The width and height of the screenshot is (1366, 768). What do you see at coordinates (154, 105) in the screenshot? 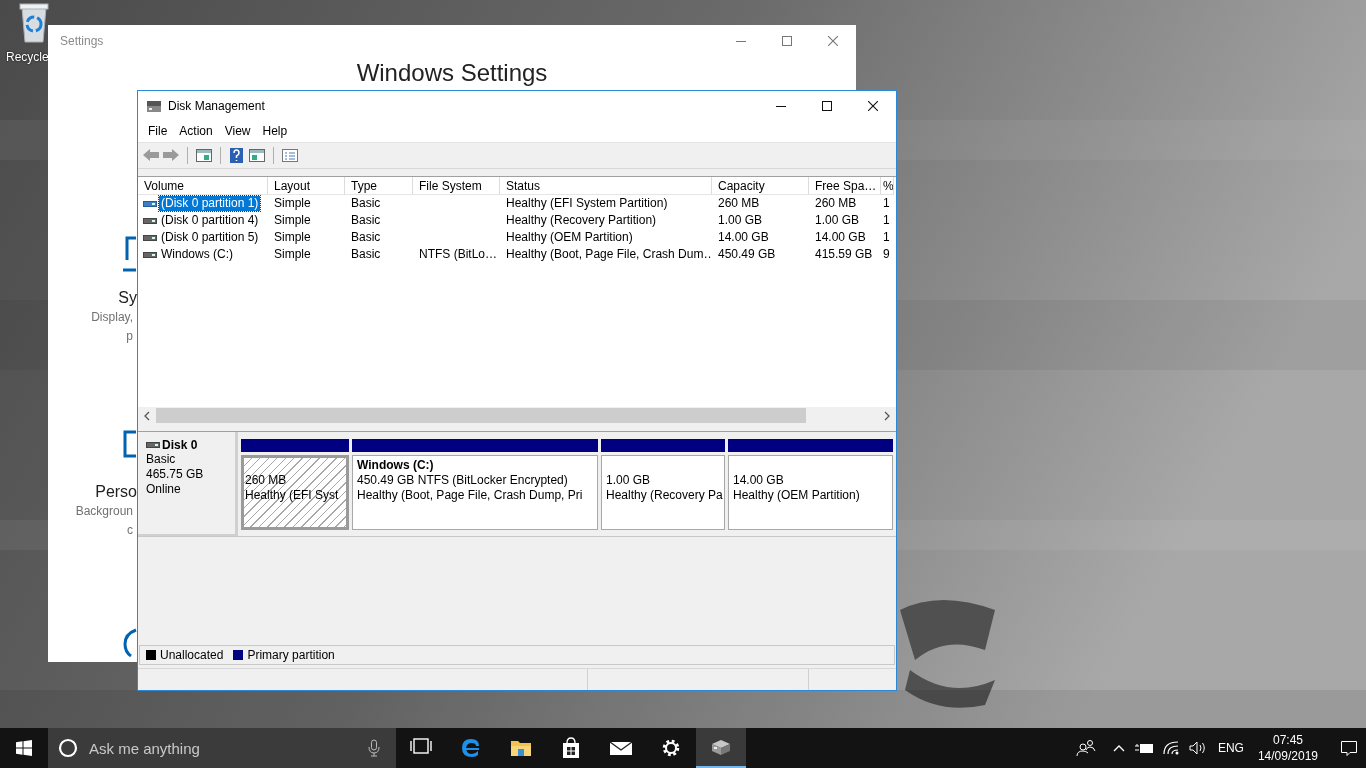
I see `disk-management-icon` at bounding box center [154, 105].